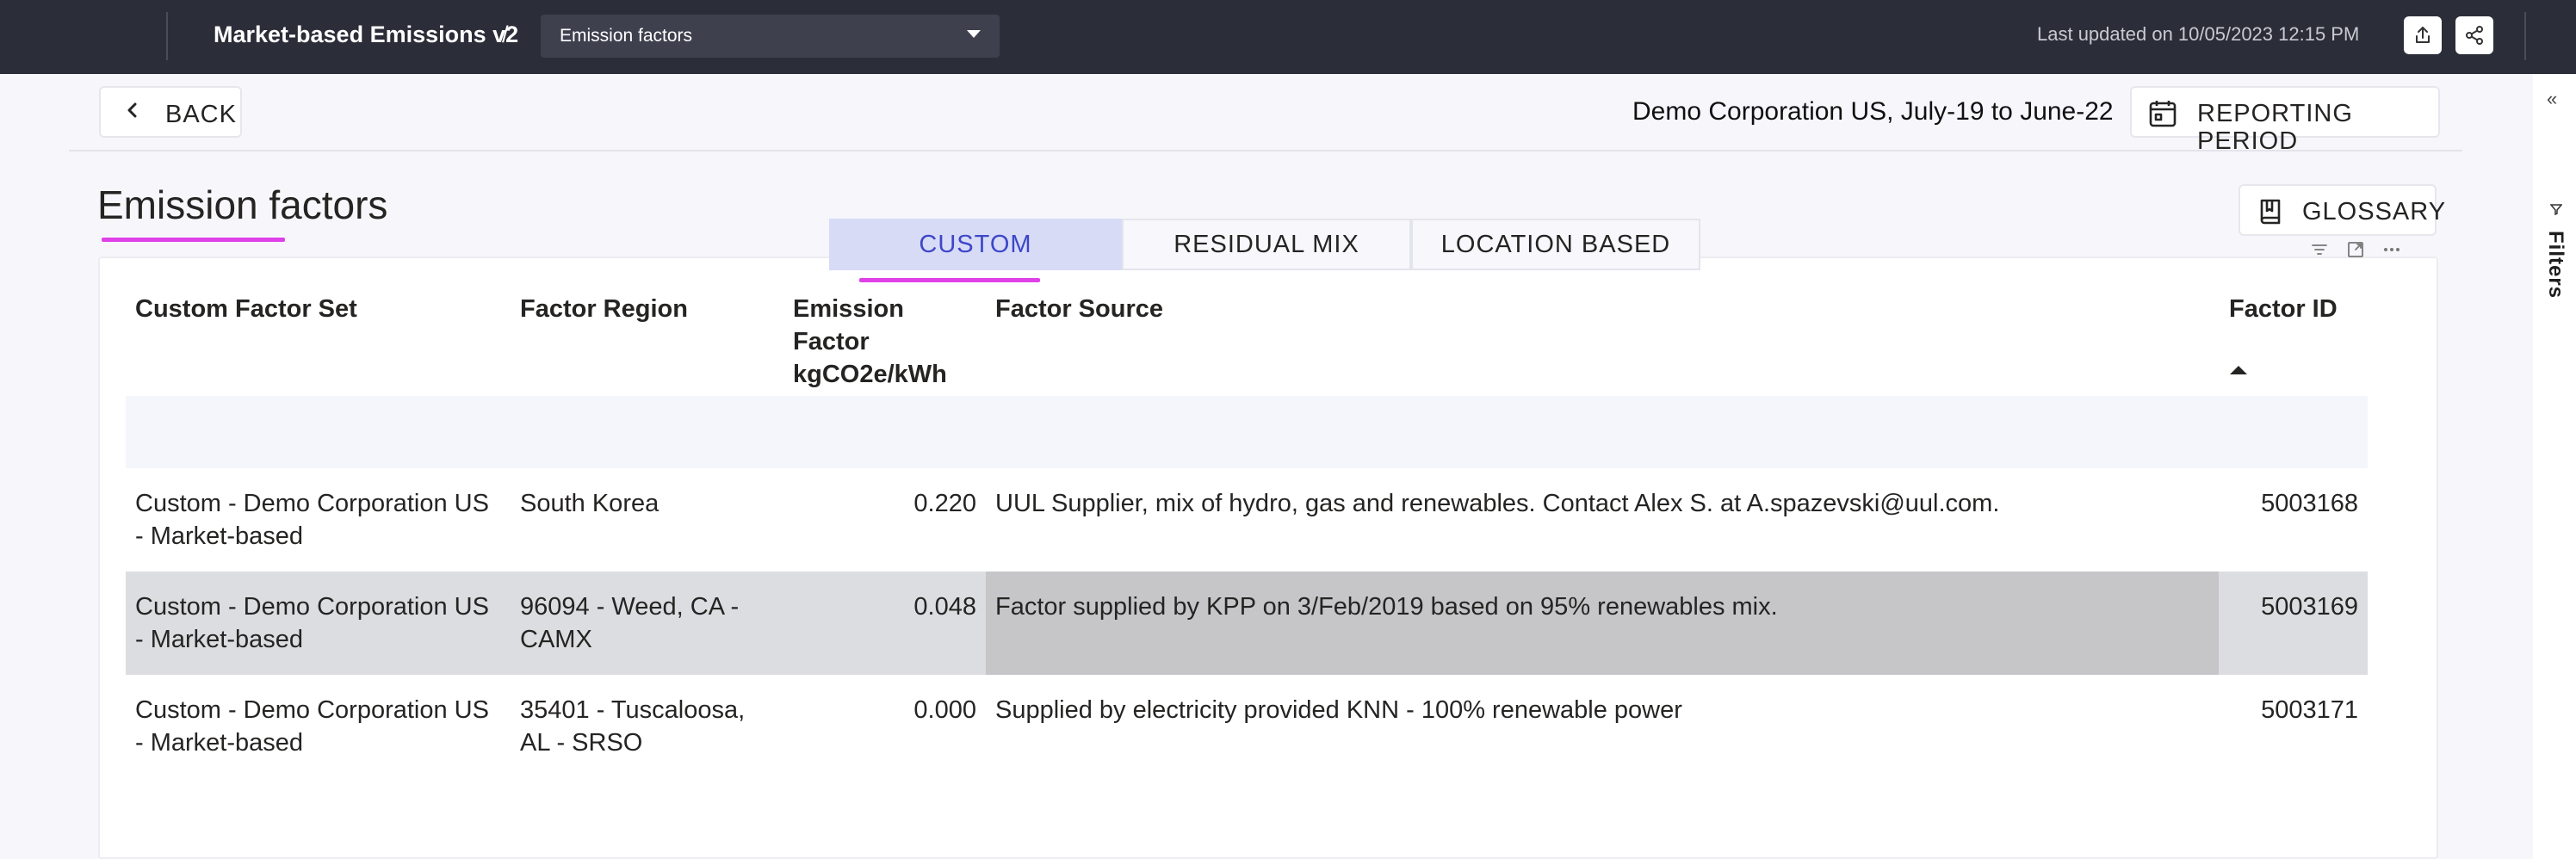 The height and width of the screenshot is (859, 2576). I want to click on active-tab-underline, so click(949, 280).